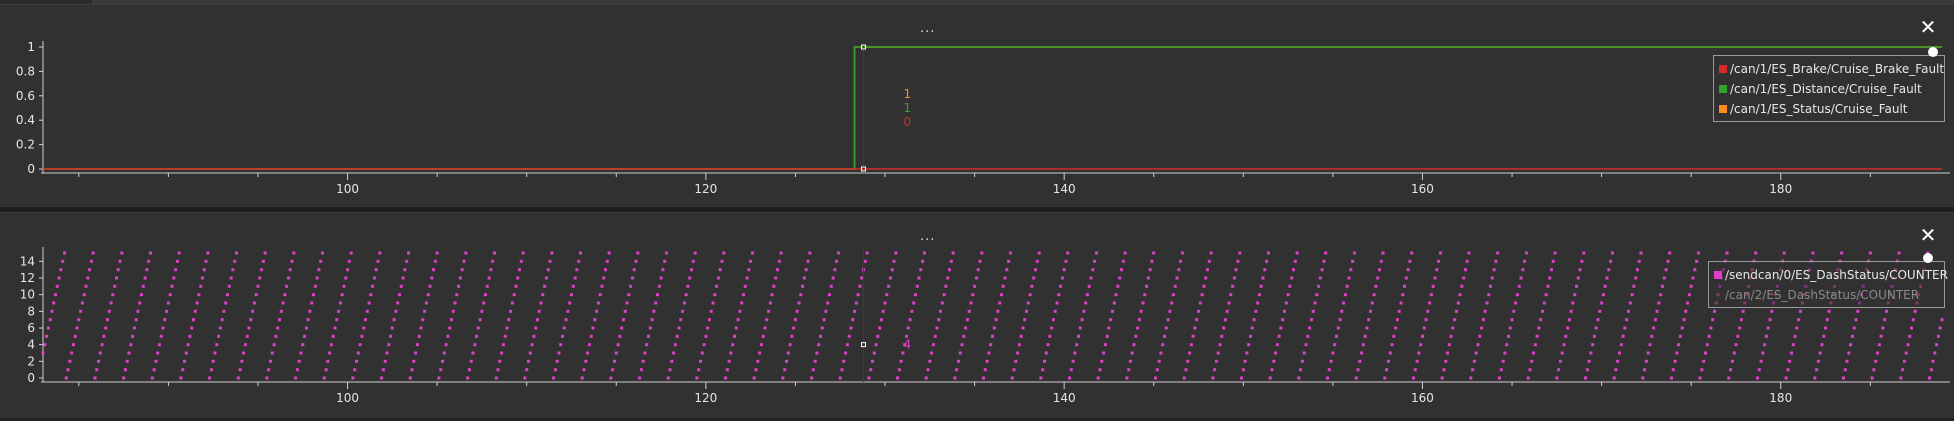 The height and width of the screenshot is (421, 1954). I want to click on legend-item-can2-counter: /can/2/ES_DashStatus/COUNTER, so click(1826, 295).